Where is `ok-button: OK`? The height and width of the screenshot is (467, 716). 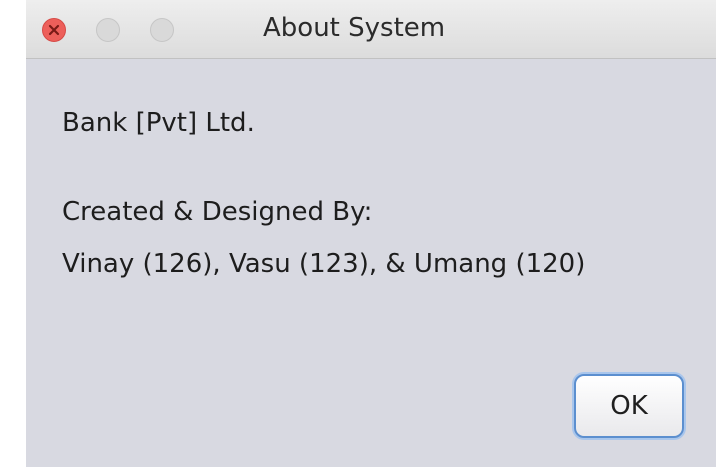
ok-button: OK is located at coordinates (629, 406).